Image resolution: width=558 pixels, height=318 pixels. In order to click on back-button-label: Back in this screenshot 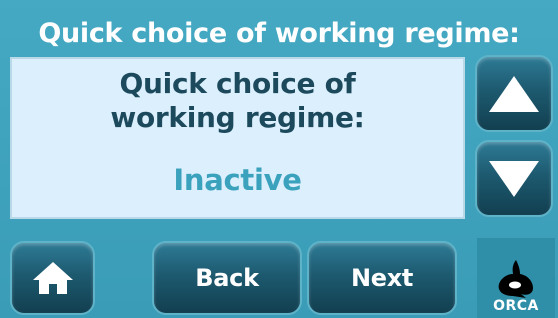, I will do `click(227, 278)`.